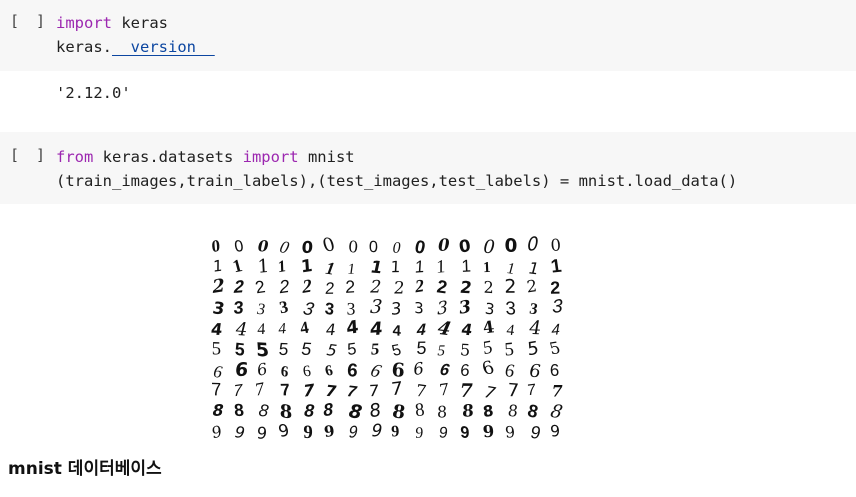 This screenshot has width=856, height=497. I want to click on code-keyword: import, so click(270, 157).